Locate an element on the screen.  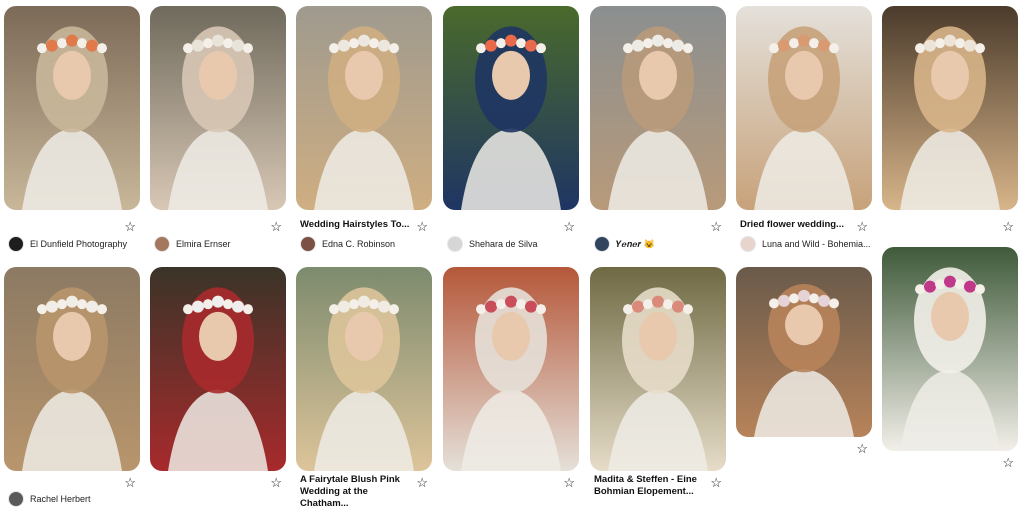
author-name: El Dunfield Photography is located at coordinates (79, 244).